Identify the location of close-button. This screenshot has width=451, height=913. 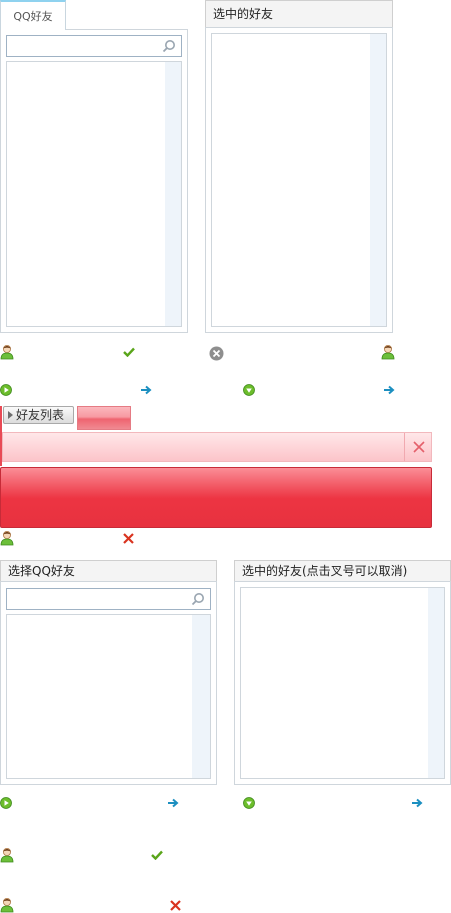
(417, 447).